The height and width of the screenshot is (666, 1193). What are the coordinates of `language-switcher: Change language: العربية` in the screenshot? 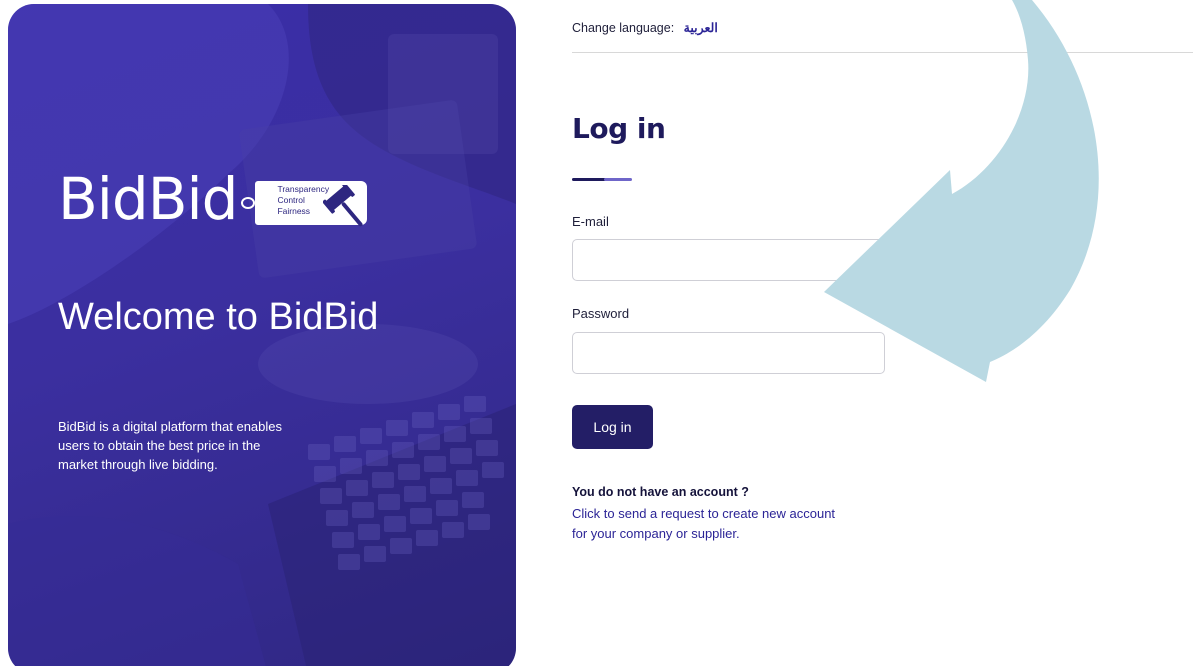 It's located at (645, 27).